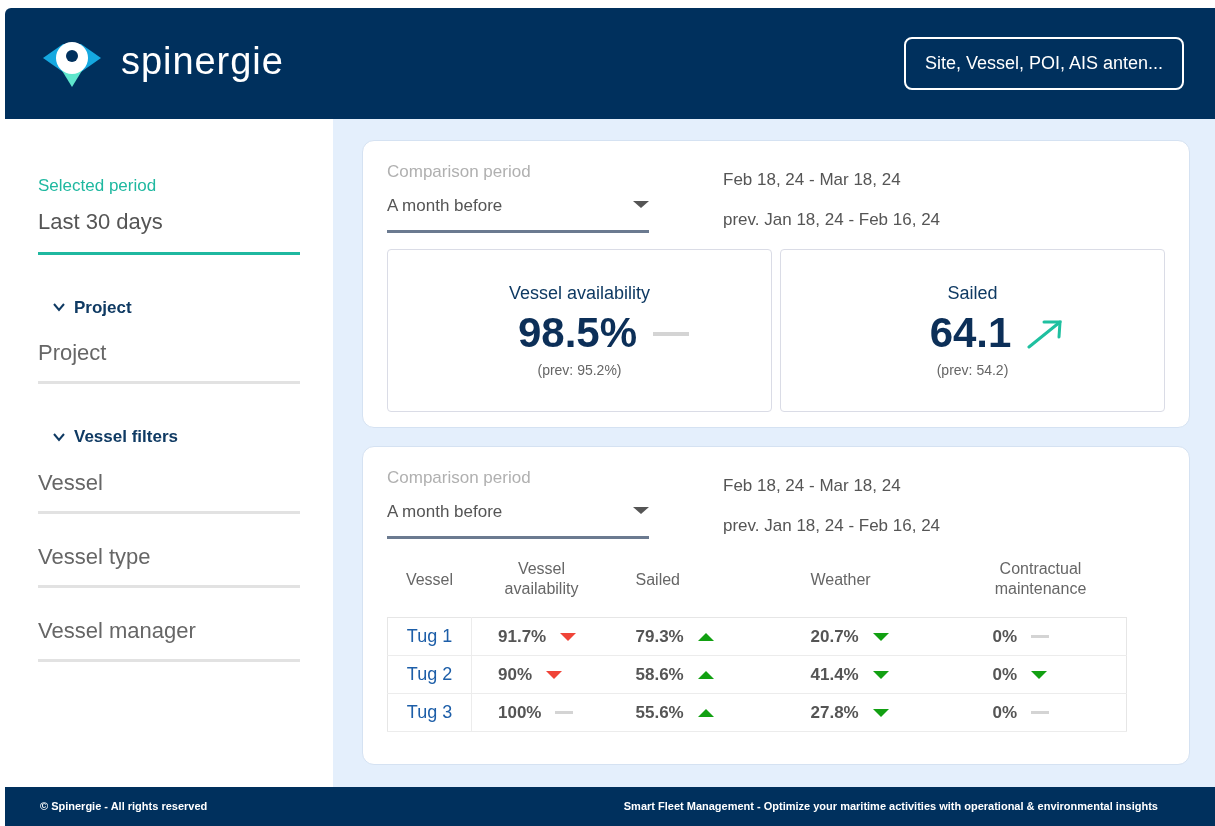 The image size is (1215, 826). I want to click on table-cell-text: 55.6%, so click(659, 712).